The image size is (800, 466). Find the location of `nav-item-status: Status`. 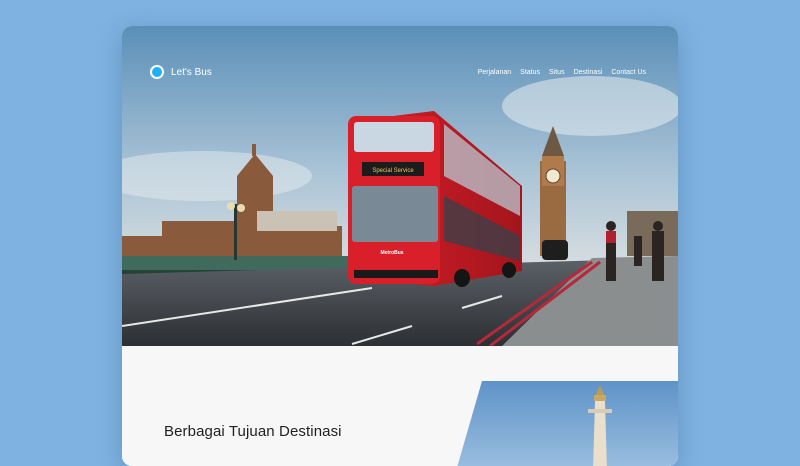

nav-item-status: Status is located at coordinates (530, 72).